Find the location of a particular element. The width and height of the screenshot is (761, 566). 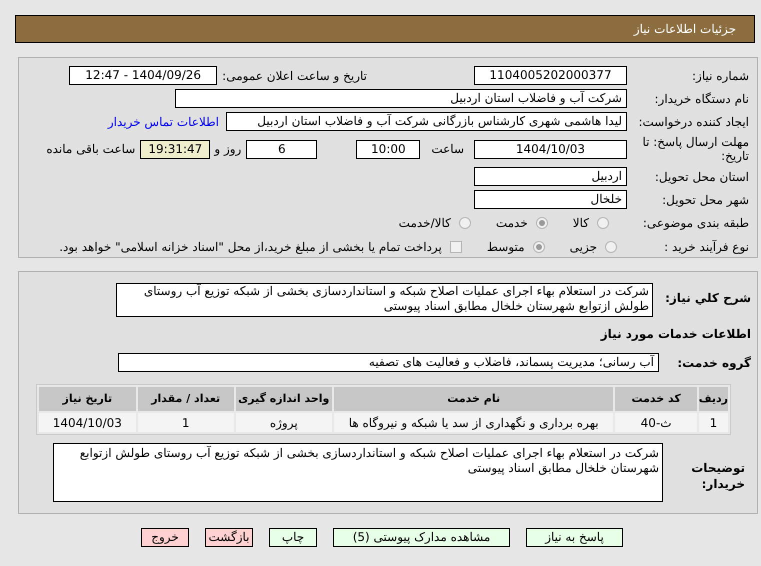

option-label: متوسط is located at coordinates (505, 247).